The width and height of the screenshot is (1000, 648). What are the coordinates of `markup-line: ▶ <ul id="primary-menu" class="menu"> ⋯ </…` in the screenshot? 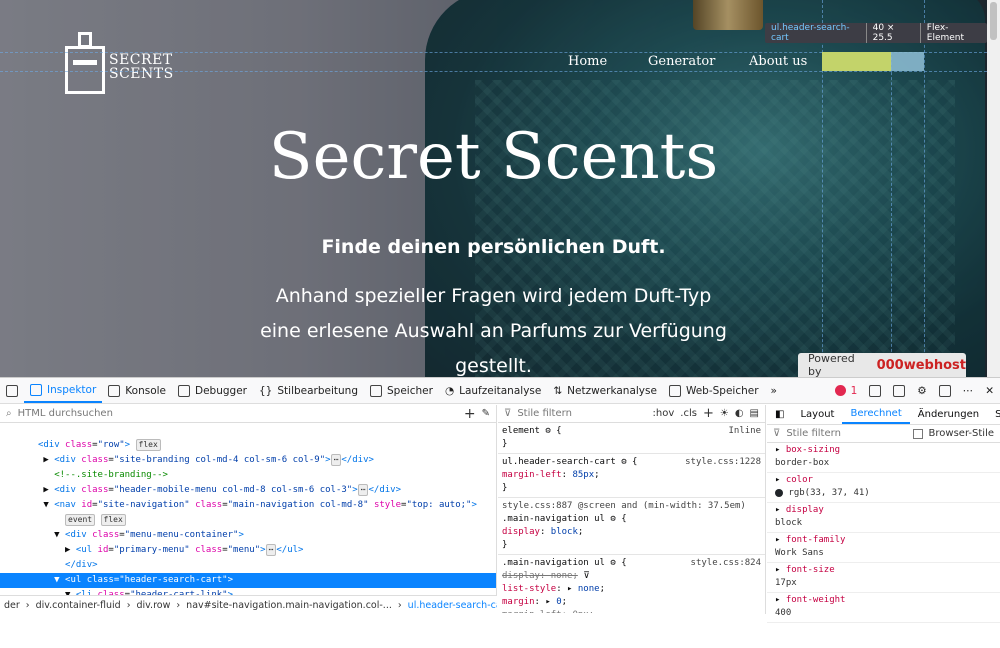 It's located at (248, 550).